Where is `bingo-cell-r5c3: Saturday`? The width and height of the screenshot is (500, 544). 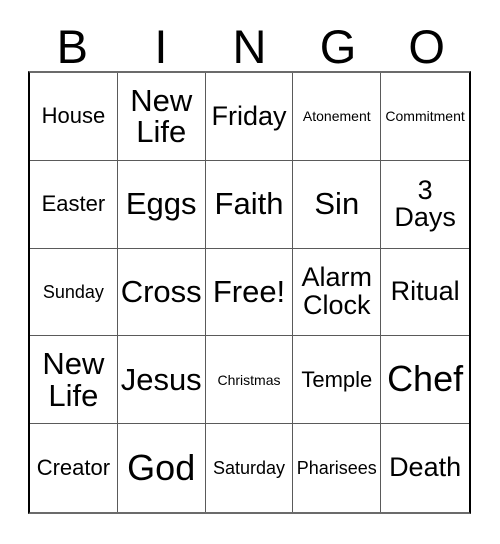 bingo-cell-r5c3: Saturday is located at coordinates (249, 468).